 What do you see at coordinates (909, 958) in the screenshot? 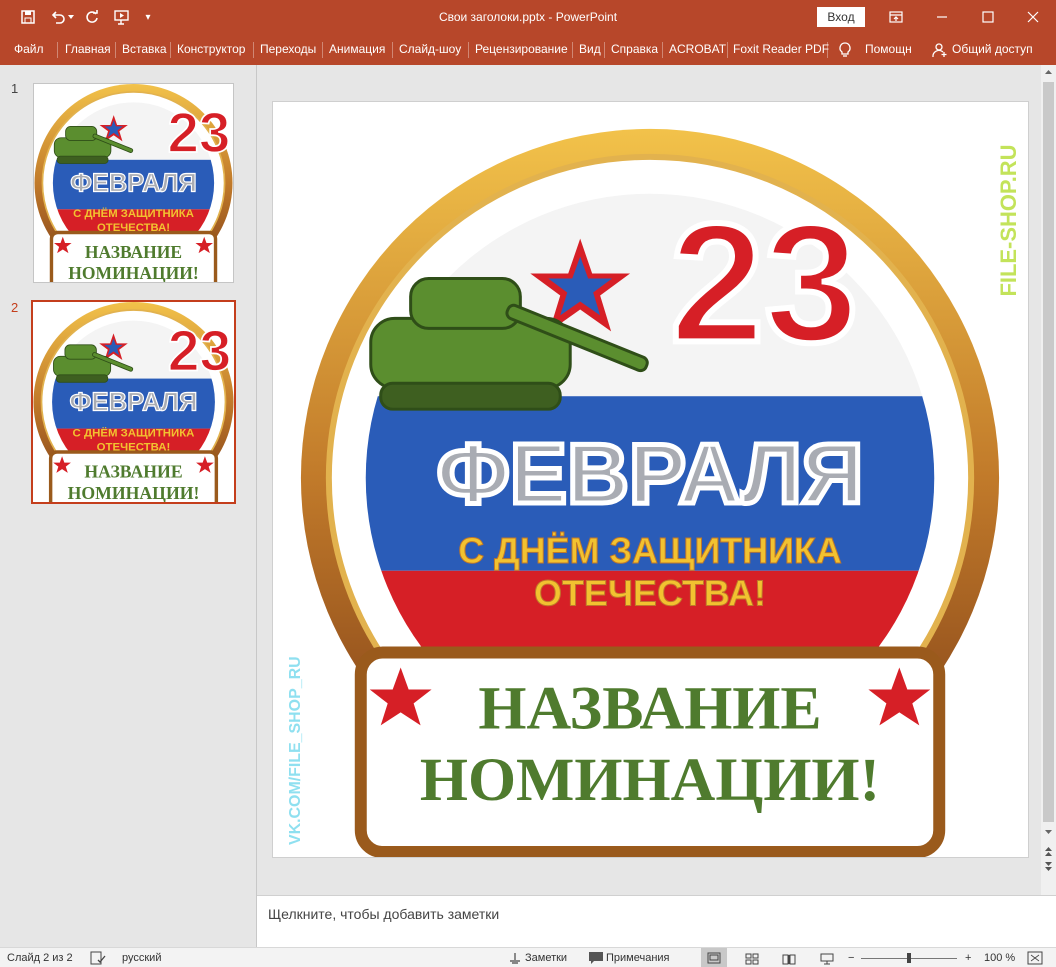
I see `zoom-slider-thumb` at bounding box center [909, 958].